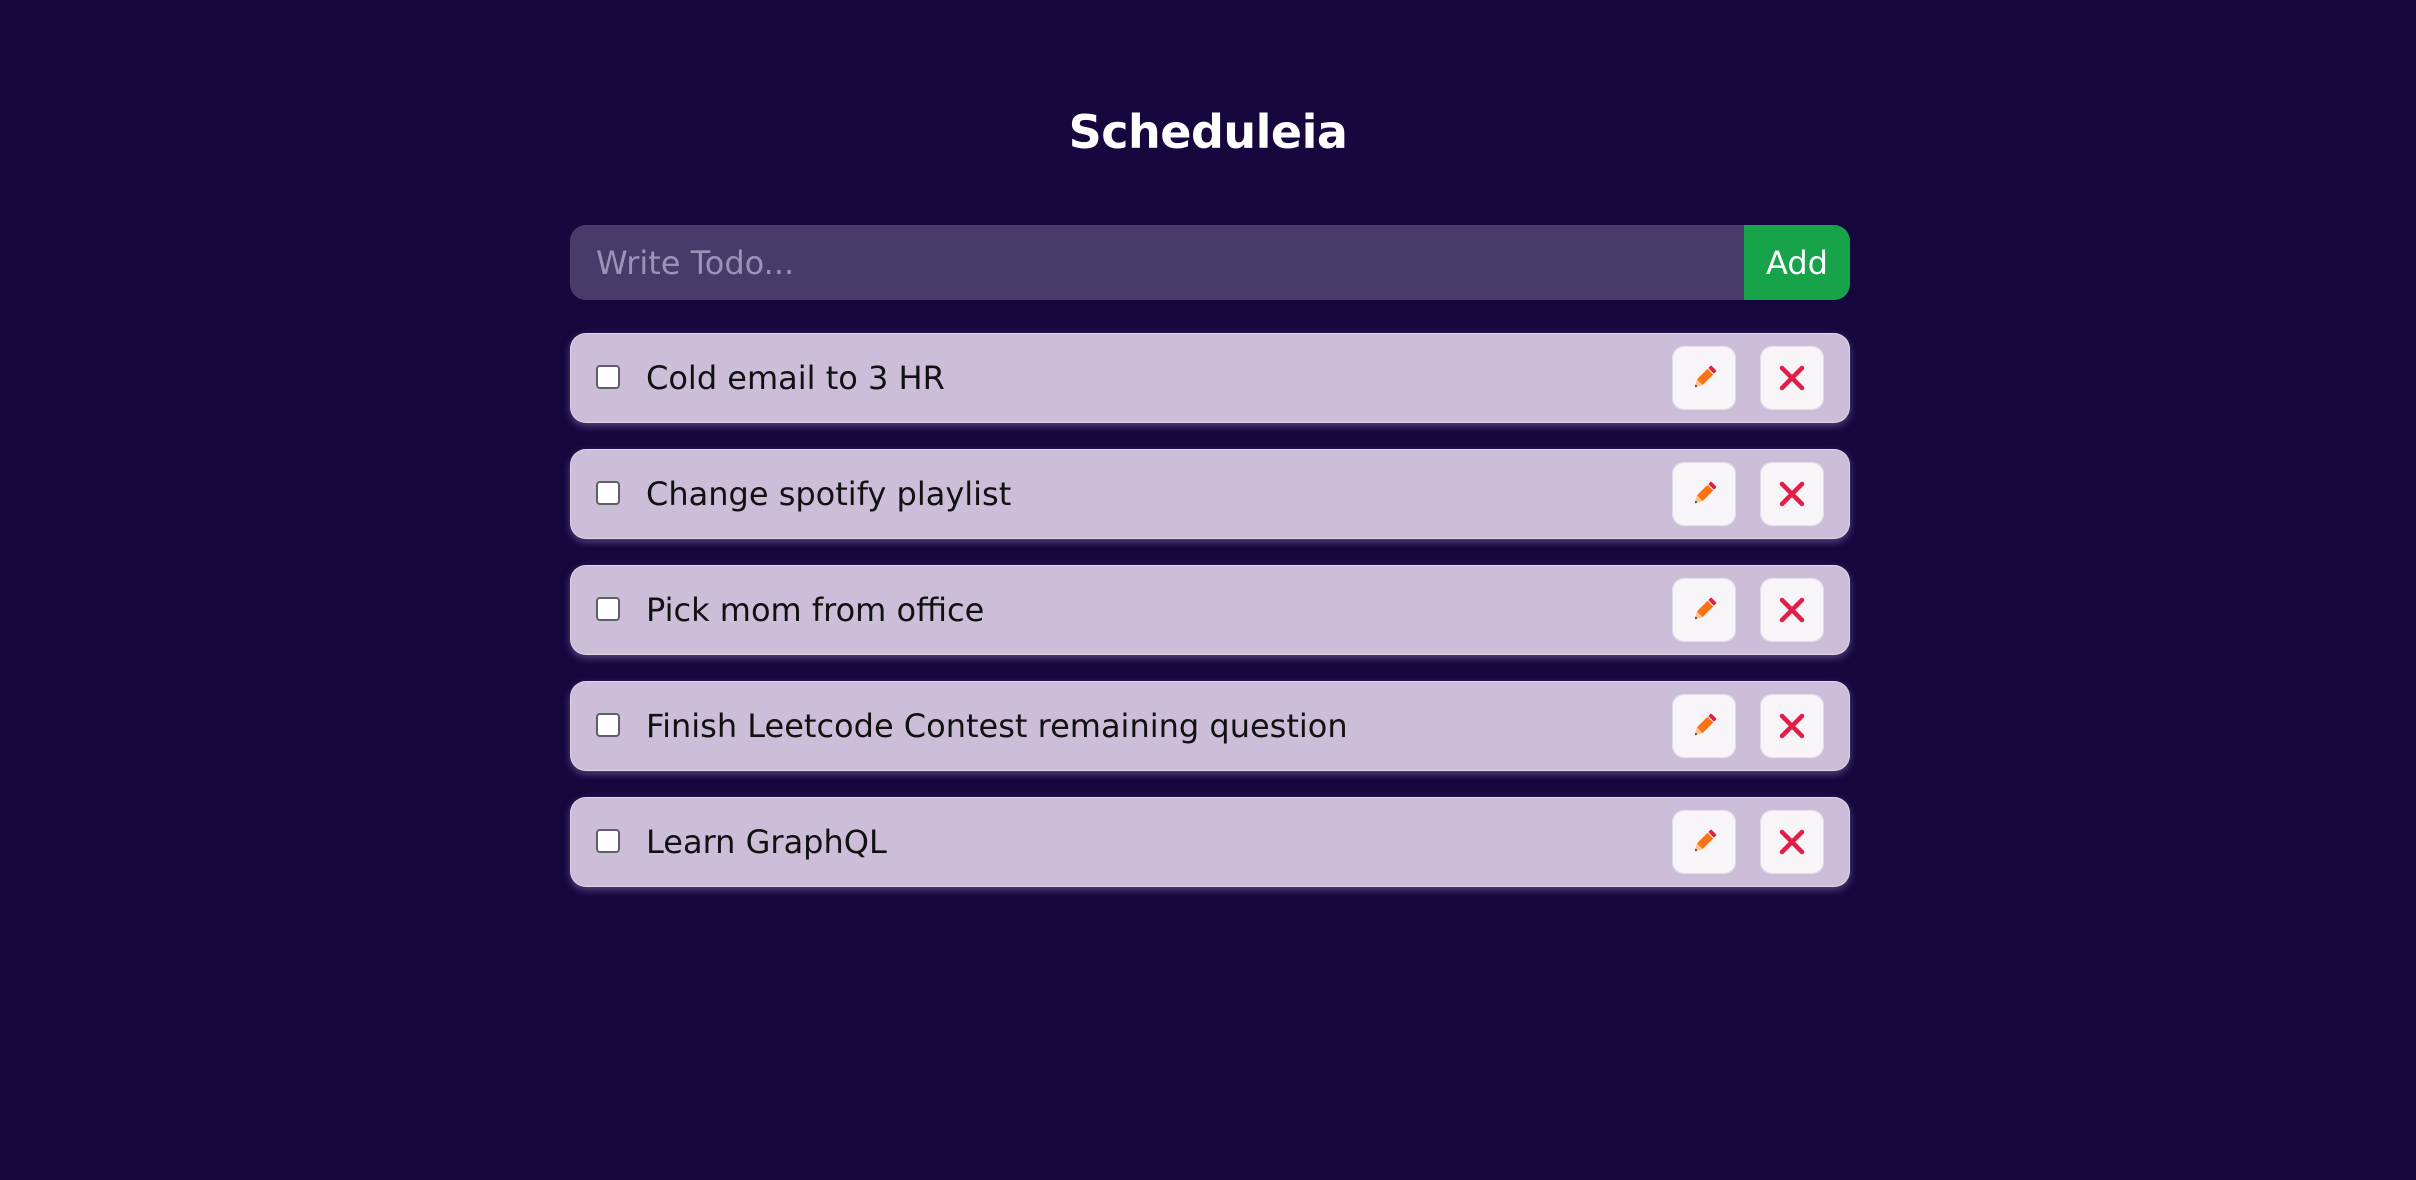 This screenshot has width=2416, height=1180. I want to click on todo-input, so click(1157, 262).